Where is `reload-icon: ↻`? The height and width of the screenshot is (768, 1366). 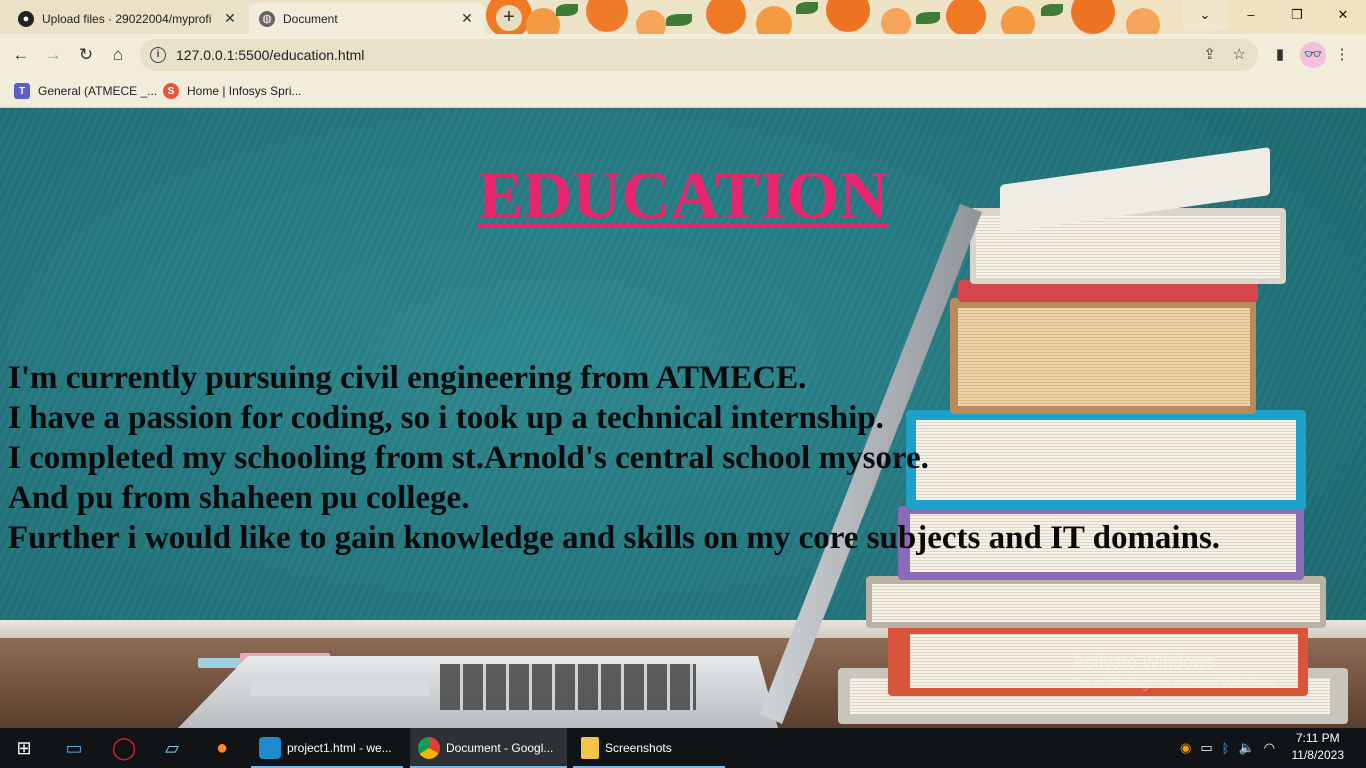
reload-icon: ↻ is located at coordinates (86, 55).